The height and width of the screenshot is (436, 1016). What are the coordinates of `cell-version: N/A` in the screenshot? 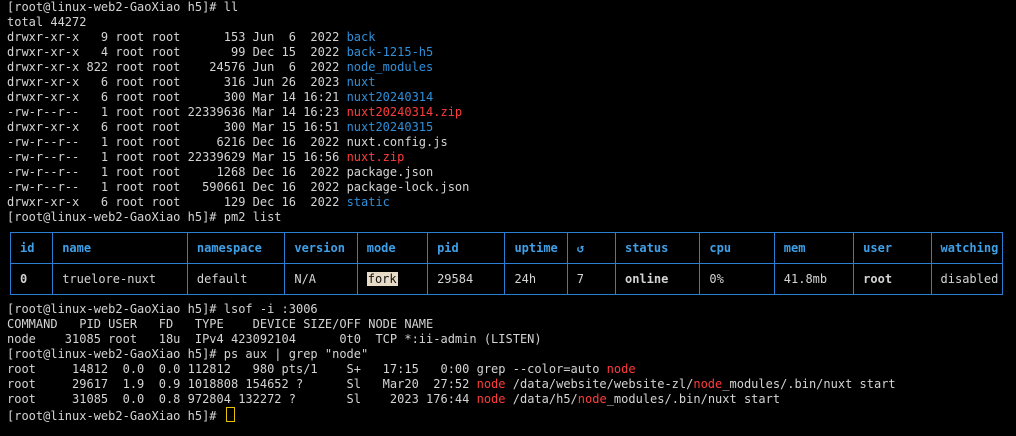 It's located at (321, 279).